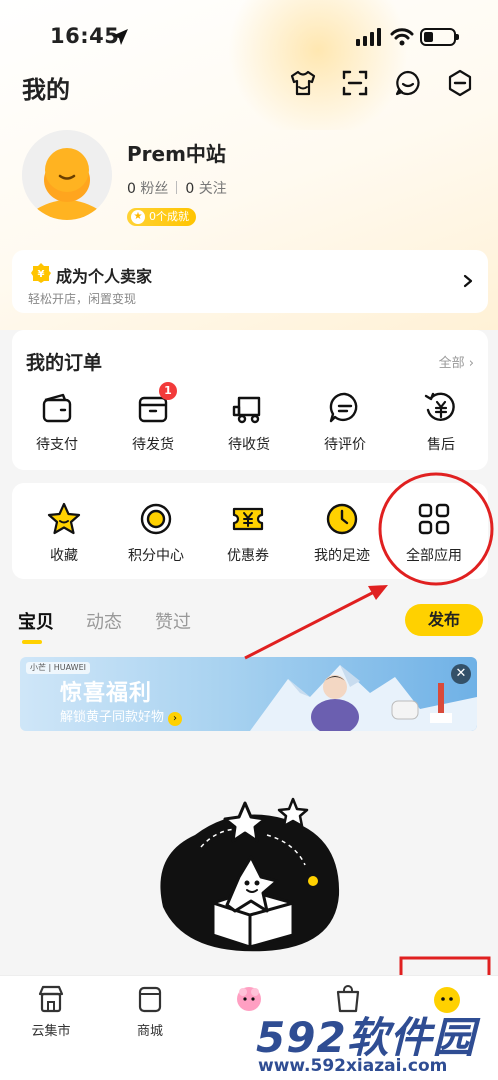  I want to click on close-icon: ✕, so click(461, 674).